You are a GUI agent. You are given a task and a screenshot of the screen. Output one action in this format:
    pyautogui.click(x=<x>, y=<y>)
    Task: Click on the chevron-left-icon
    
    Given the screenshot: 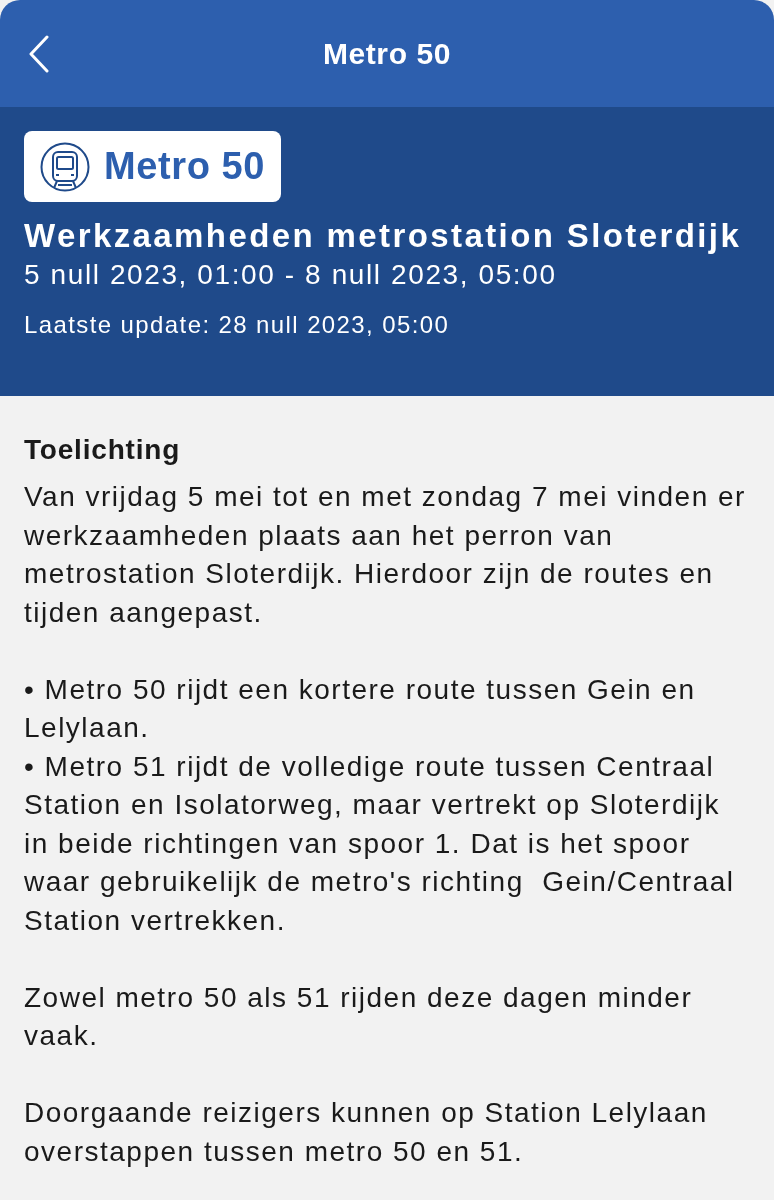 What is the action you would take?
    pyautogui.click(x=39, y=54)
    